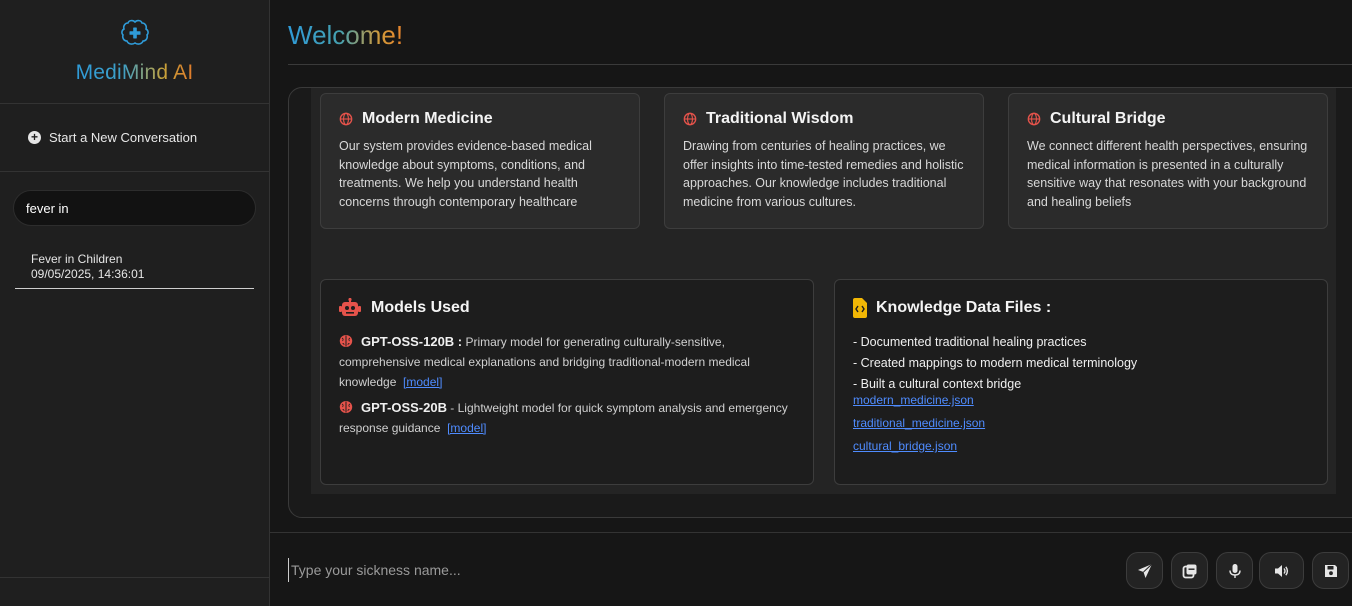  I want to click on microphone-button, so click(1234, 570).